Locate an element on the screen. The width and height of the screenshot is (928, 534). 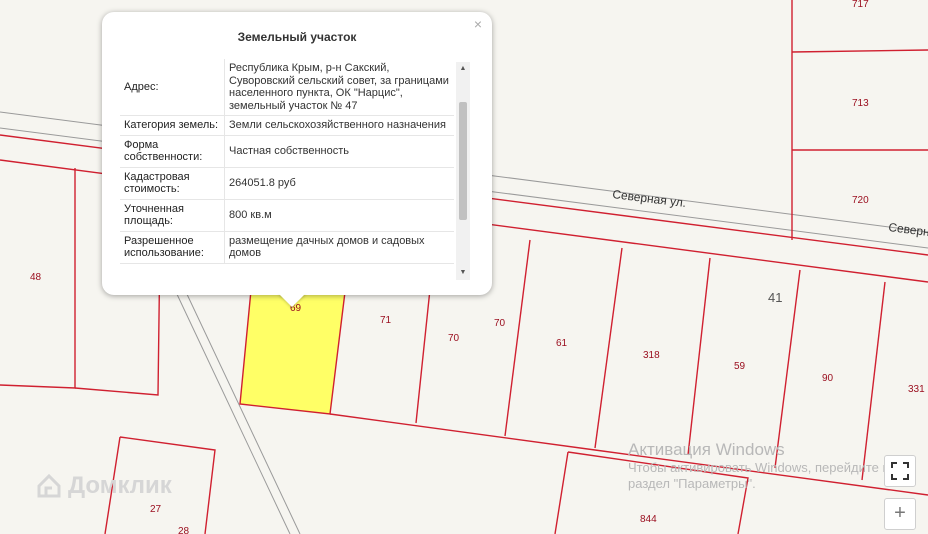
fullscreen-icon is located at coordinates (900, 471).